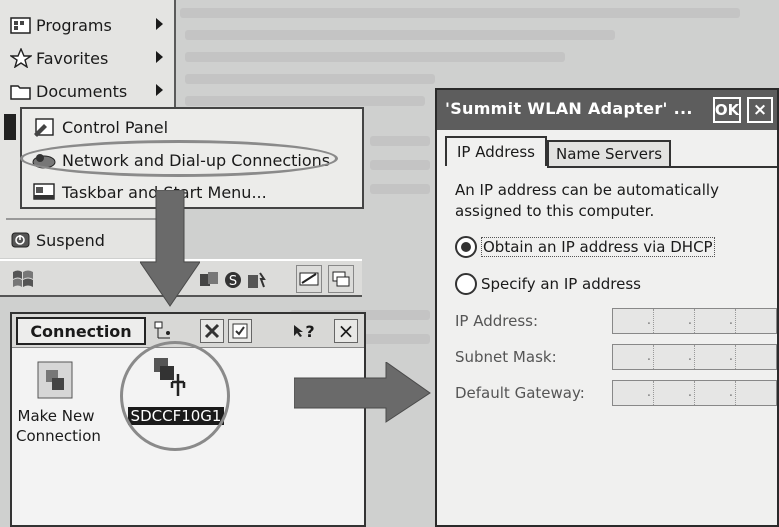 This screenshot has width=779, height=527. I want to click on windows-switch-icon, so click(341, 279).